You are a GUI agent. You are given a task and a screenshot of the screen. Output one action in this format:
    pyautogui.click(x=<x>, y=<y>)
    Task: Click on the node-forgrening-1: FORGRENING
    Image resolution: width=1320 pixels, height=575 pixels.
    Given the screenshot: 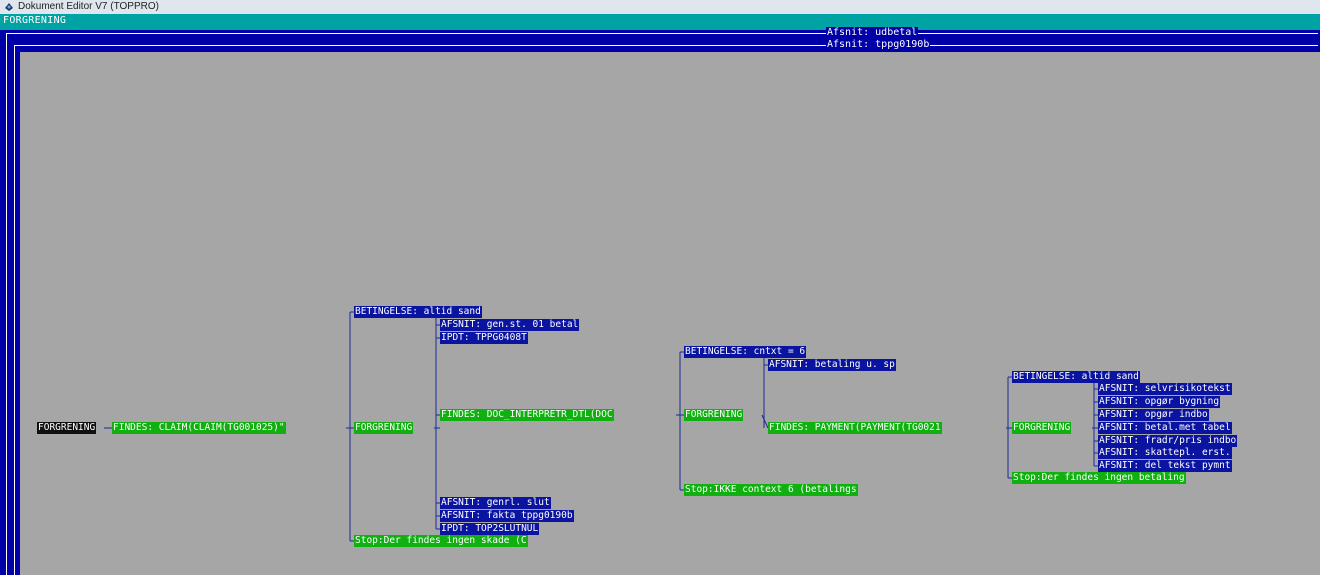 What is the action you would take?
    pyautogui.click(x=384, y=428)
    